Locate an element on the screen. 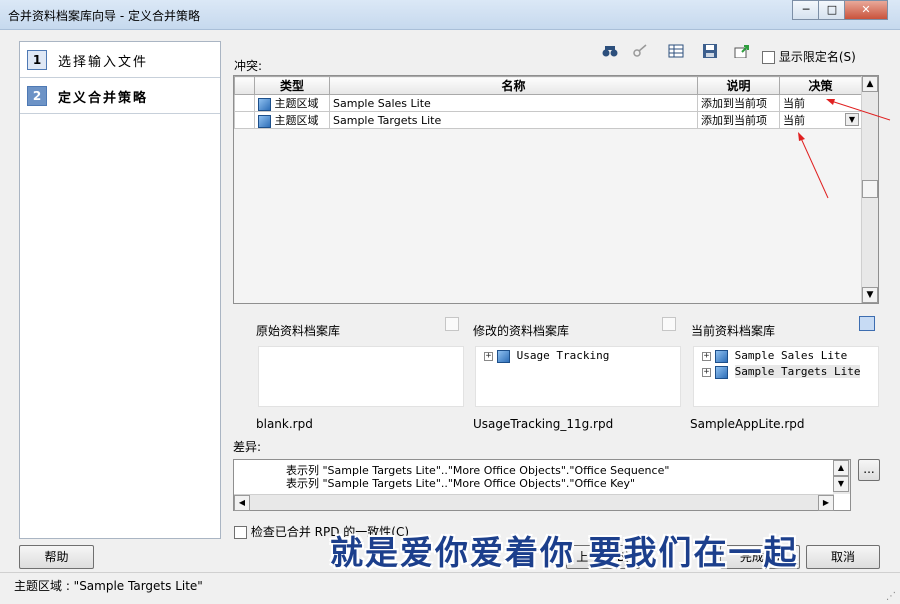 The image size is (900, 604). find-icon is located at coordinates (610, 54).